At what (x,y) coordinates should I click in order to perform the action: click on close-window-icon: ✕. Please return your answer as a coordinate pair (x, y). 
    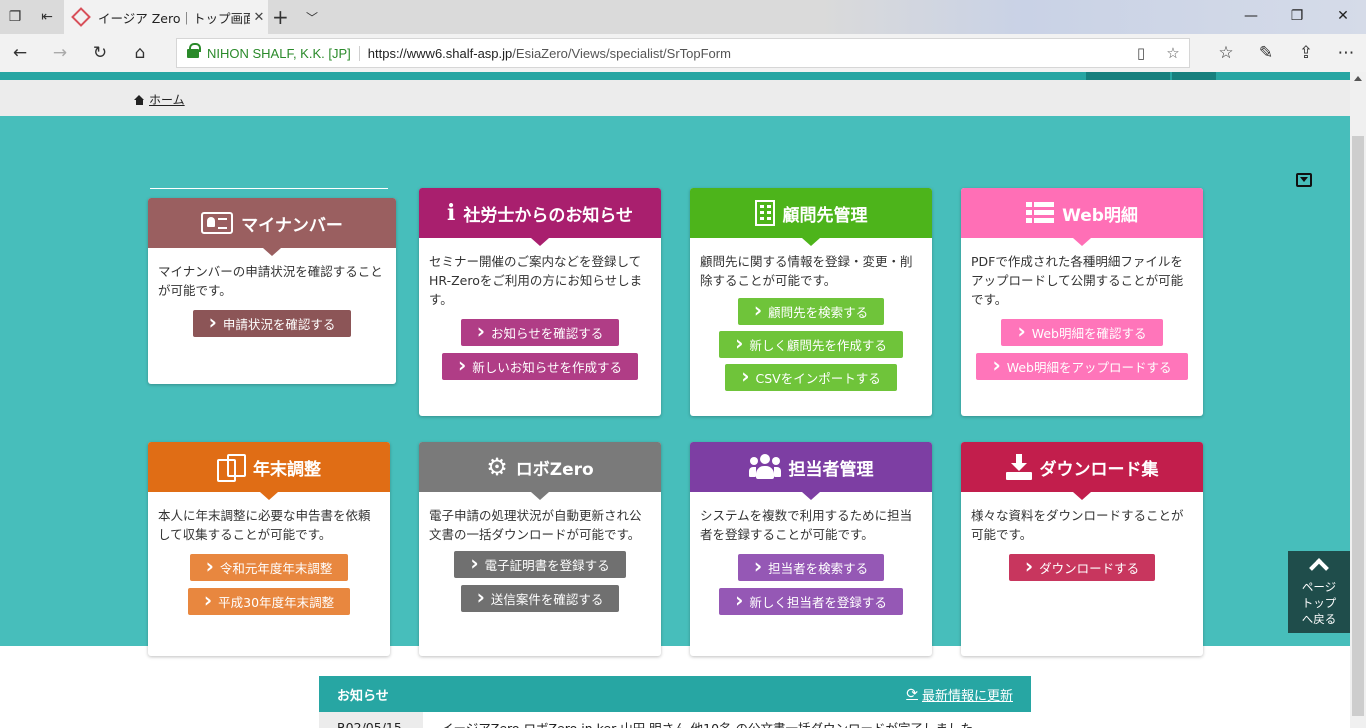
    Looking at the image, I should click on (1343, 16).